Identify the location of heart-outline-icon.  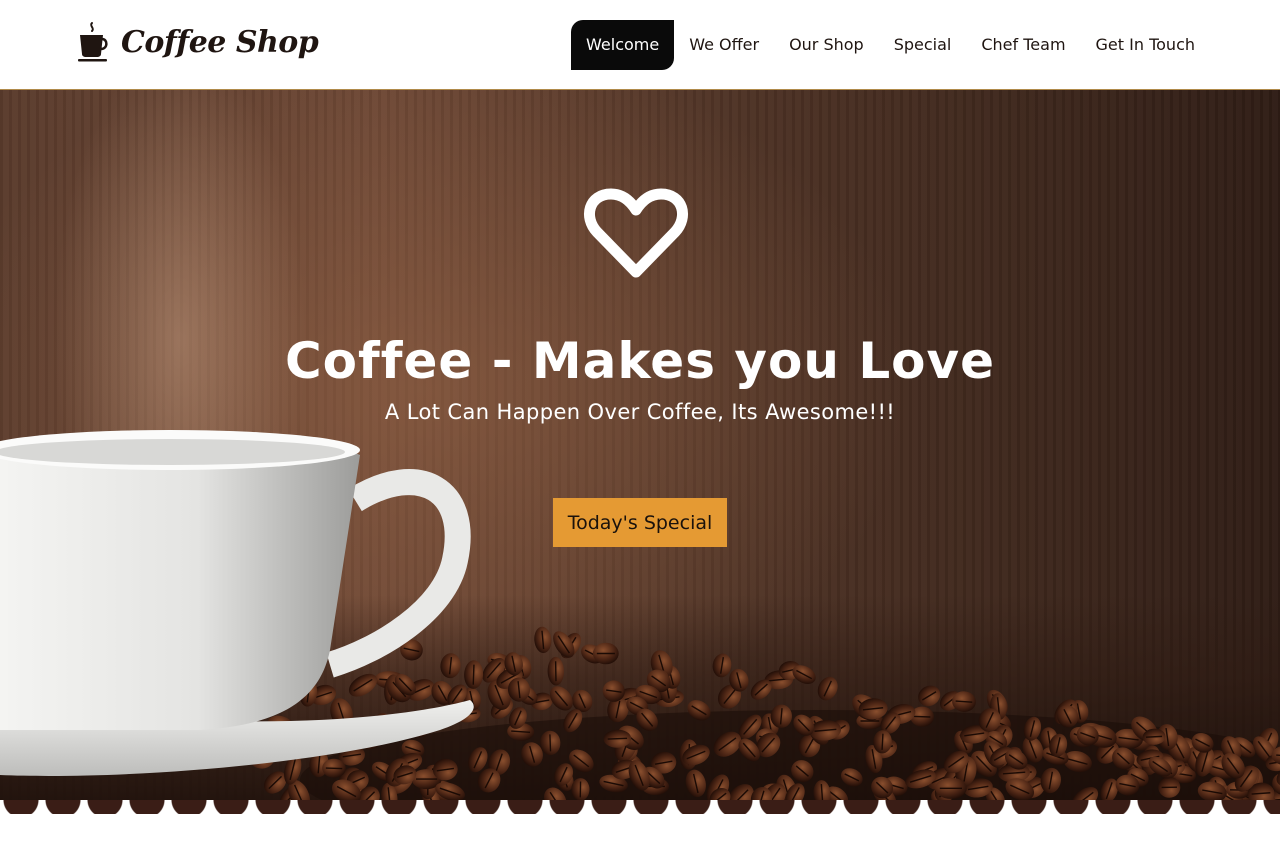
(636, 233).